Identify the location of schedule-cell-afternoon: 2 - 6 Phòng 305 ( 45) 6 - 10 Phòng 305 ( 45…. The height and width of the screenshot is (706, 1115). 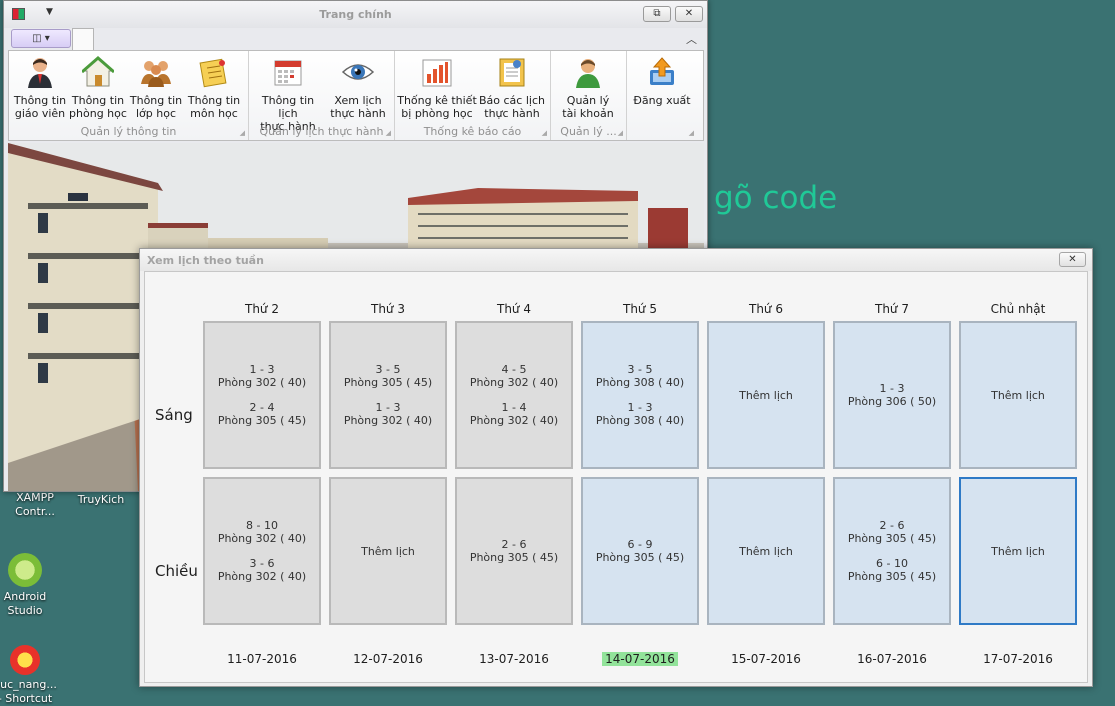
(892, 551).